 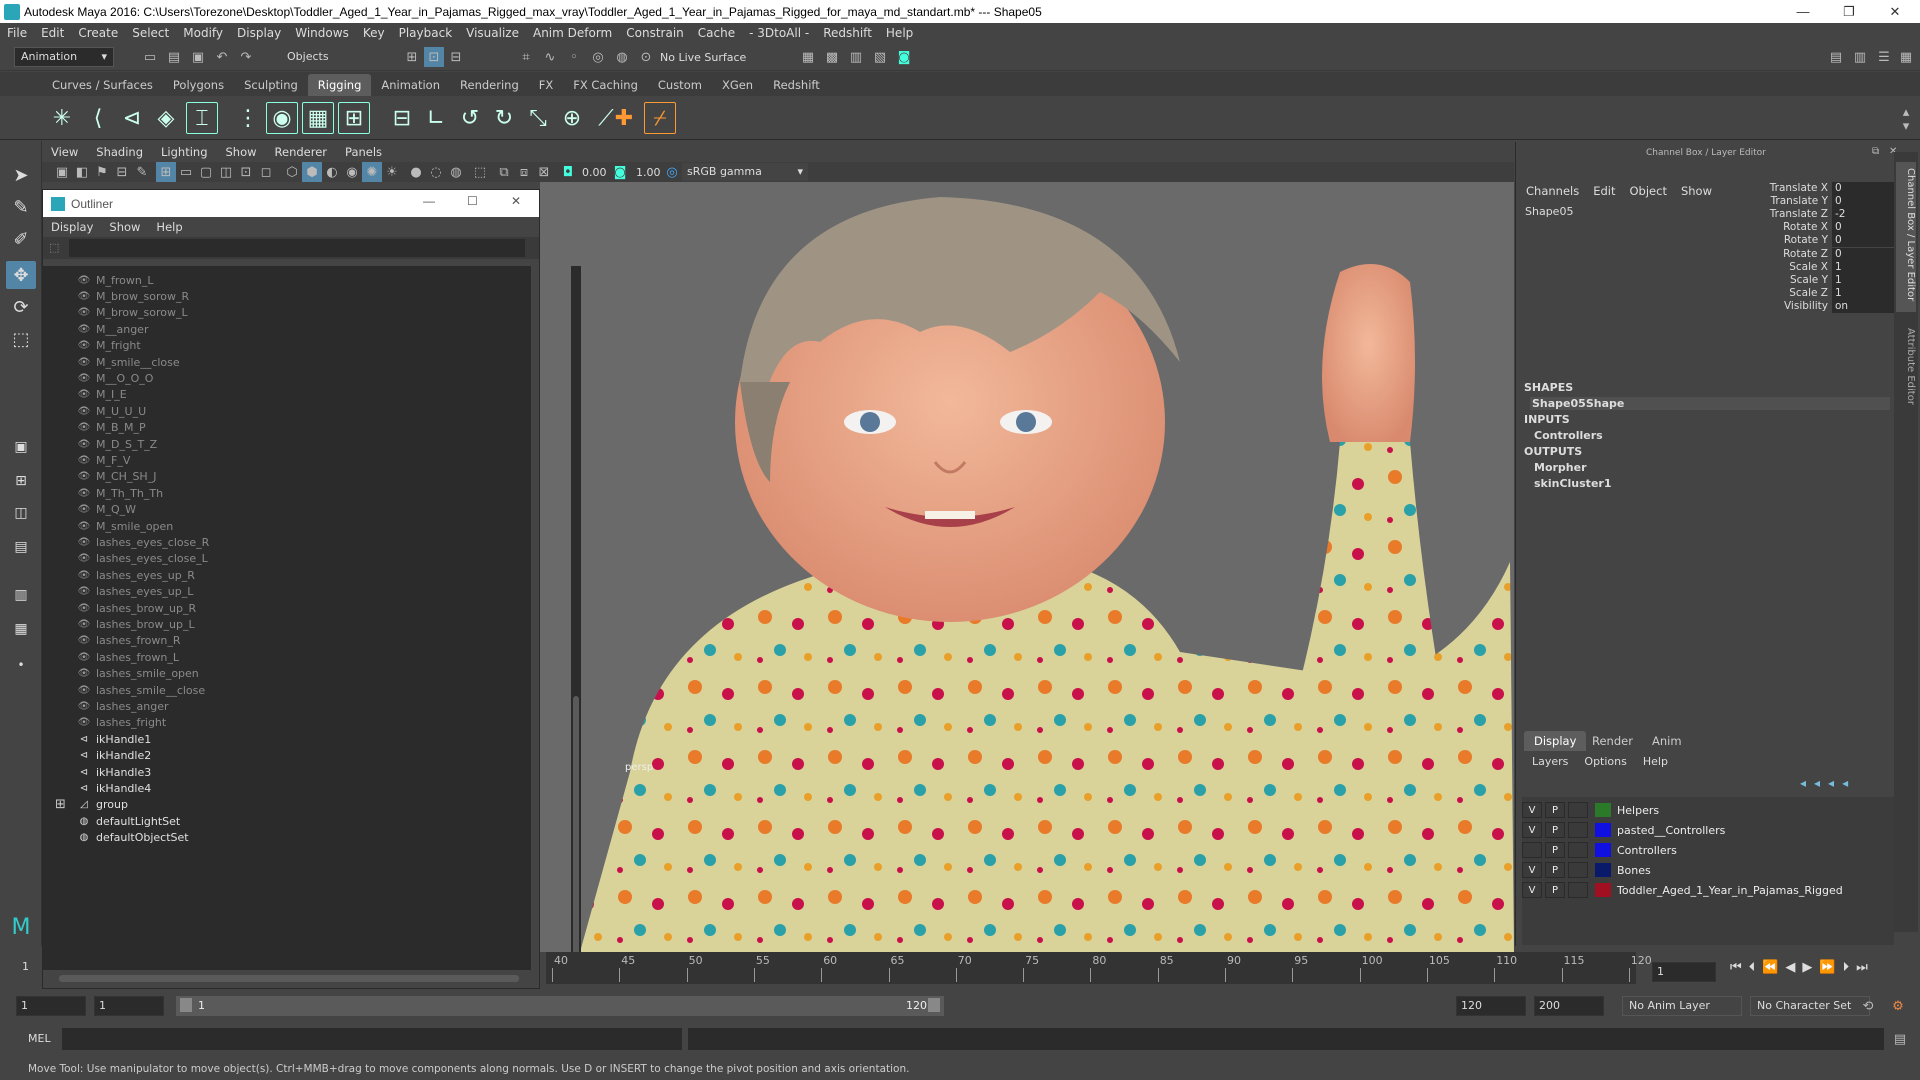 I want to click on layer-row: V P Bones, so click(x=1708, y=870).